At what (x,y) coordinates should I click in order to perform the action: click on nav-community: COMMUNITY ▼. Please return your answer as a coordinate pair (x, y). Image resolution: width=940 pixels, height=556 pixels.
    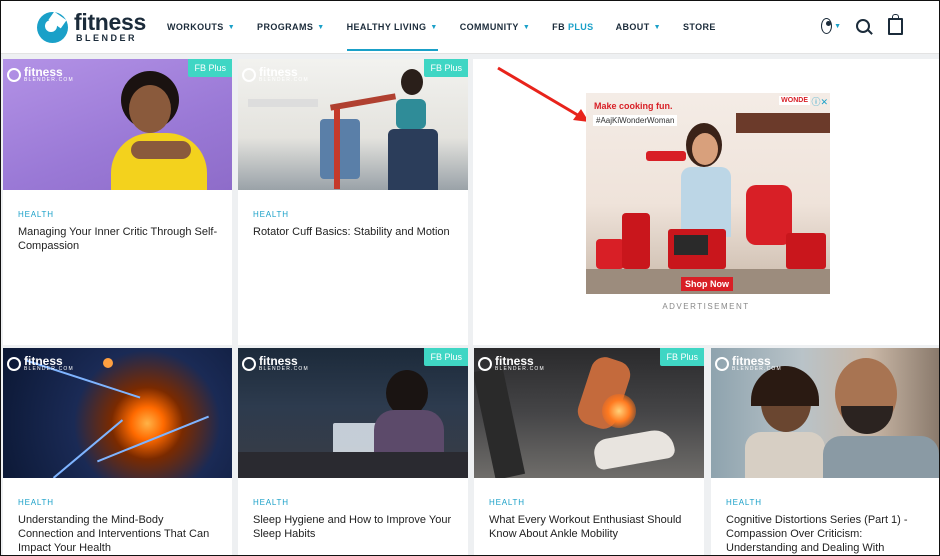
    Looking at the image, I should click on (495, 27).